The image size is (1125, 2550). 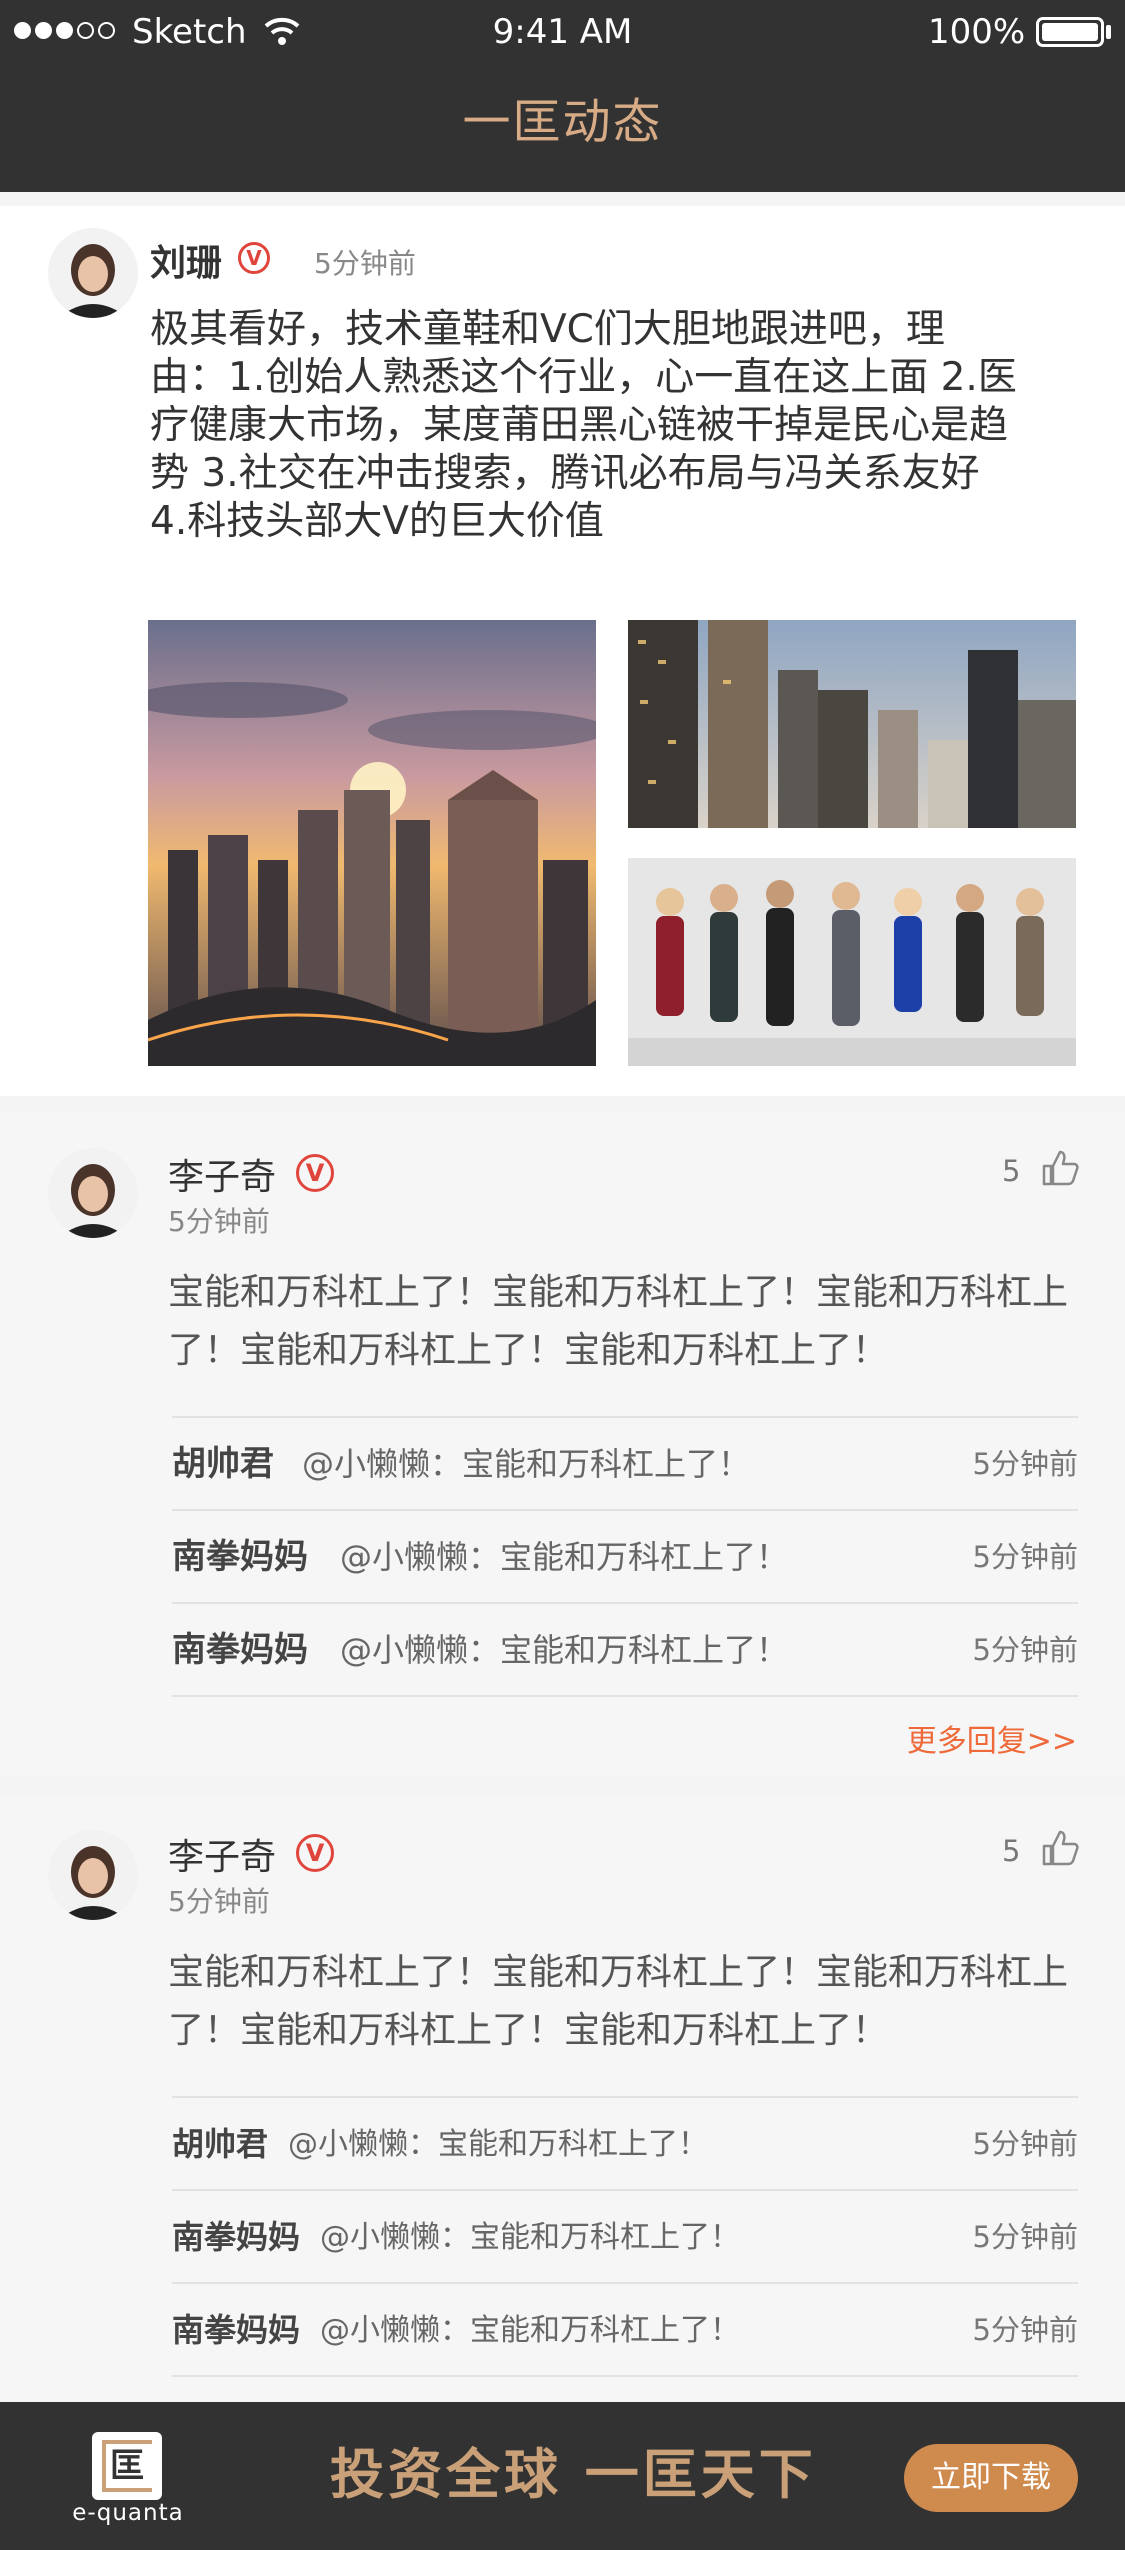 I want to click on battery-percent: 100%, so click(x=977, y=32).